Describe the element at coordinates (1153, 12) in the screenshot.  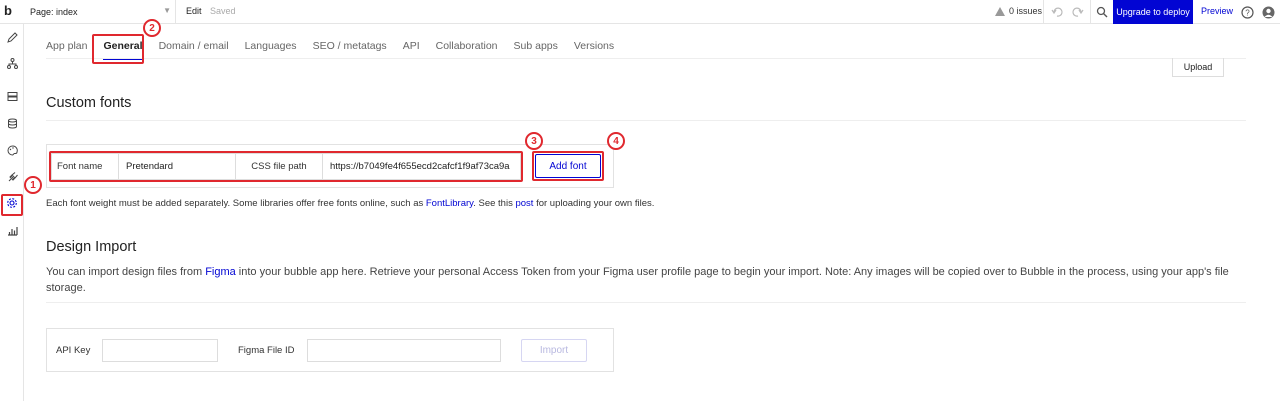
I see `upgrade-to-deploy-button: Upgrade to deploy` at that location.